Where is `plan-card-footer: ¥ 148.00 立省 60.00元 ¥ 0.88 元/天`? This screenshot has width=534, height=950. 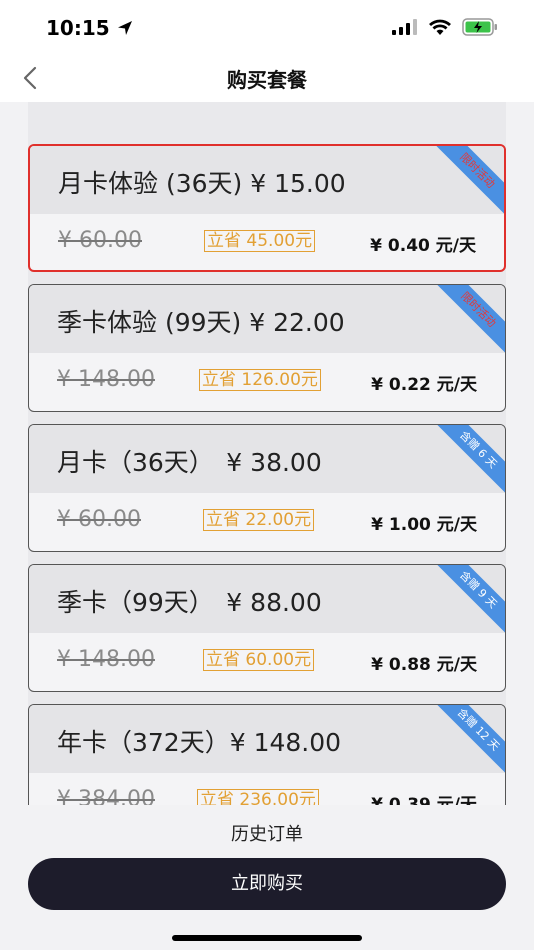
plan-card-footer: ¥ 148.00 立省 60.00元 ¥ 0.88 元/天 is located at coordinates (267, 662).